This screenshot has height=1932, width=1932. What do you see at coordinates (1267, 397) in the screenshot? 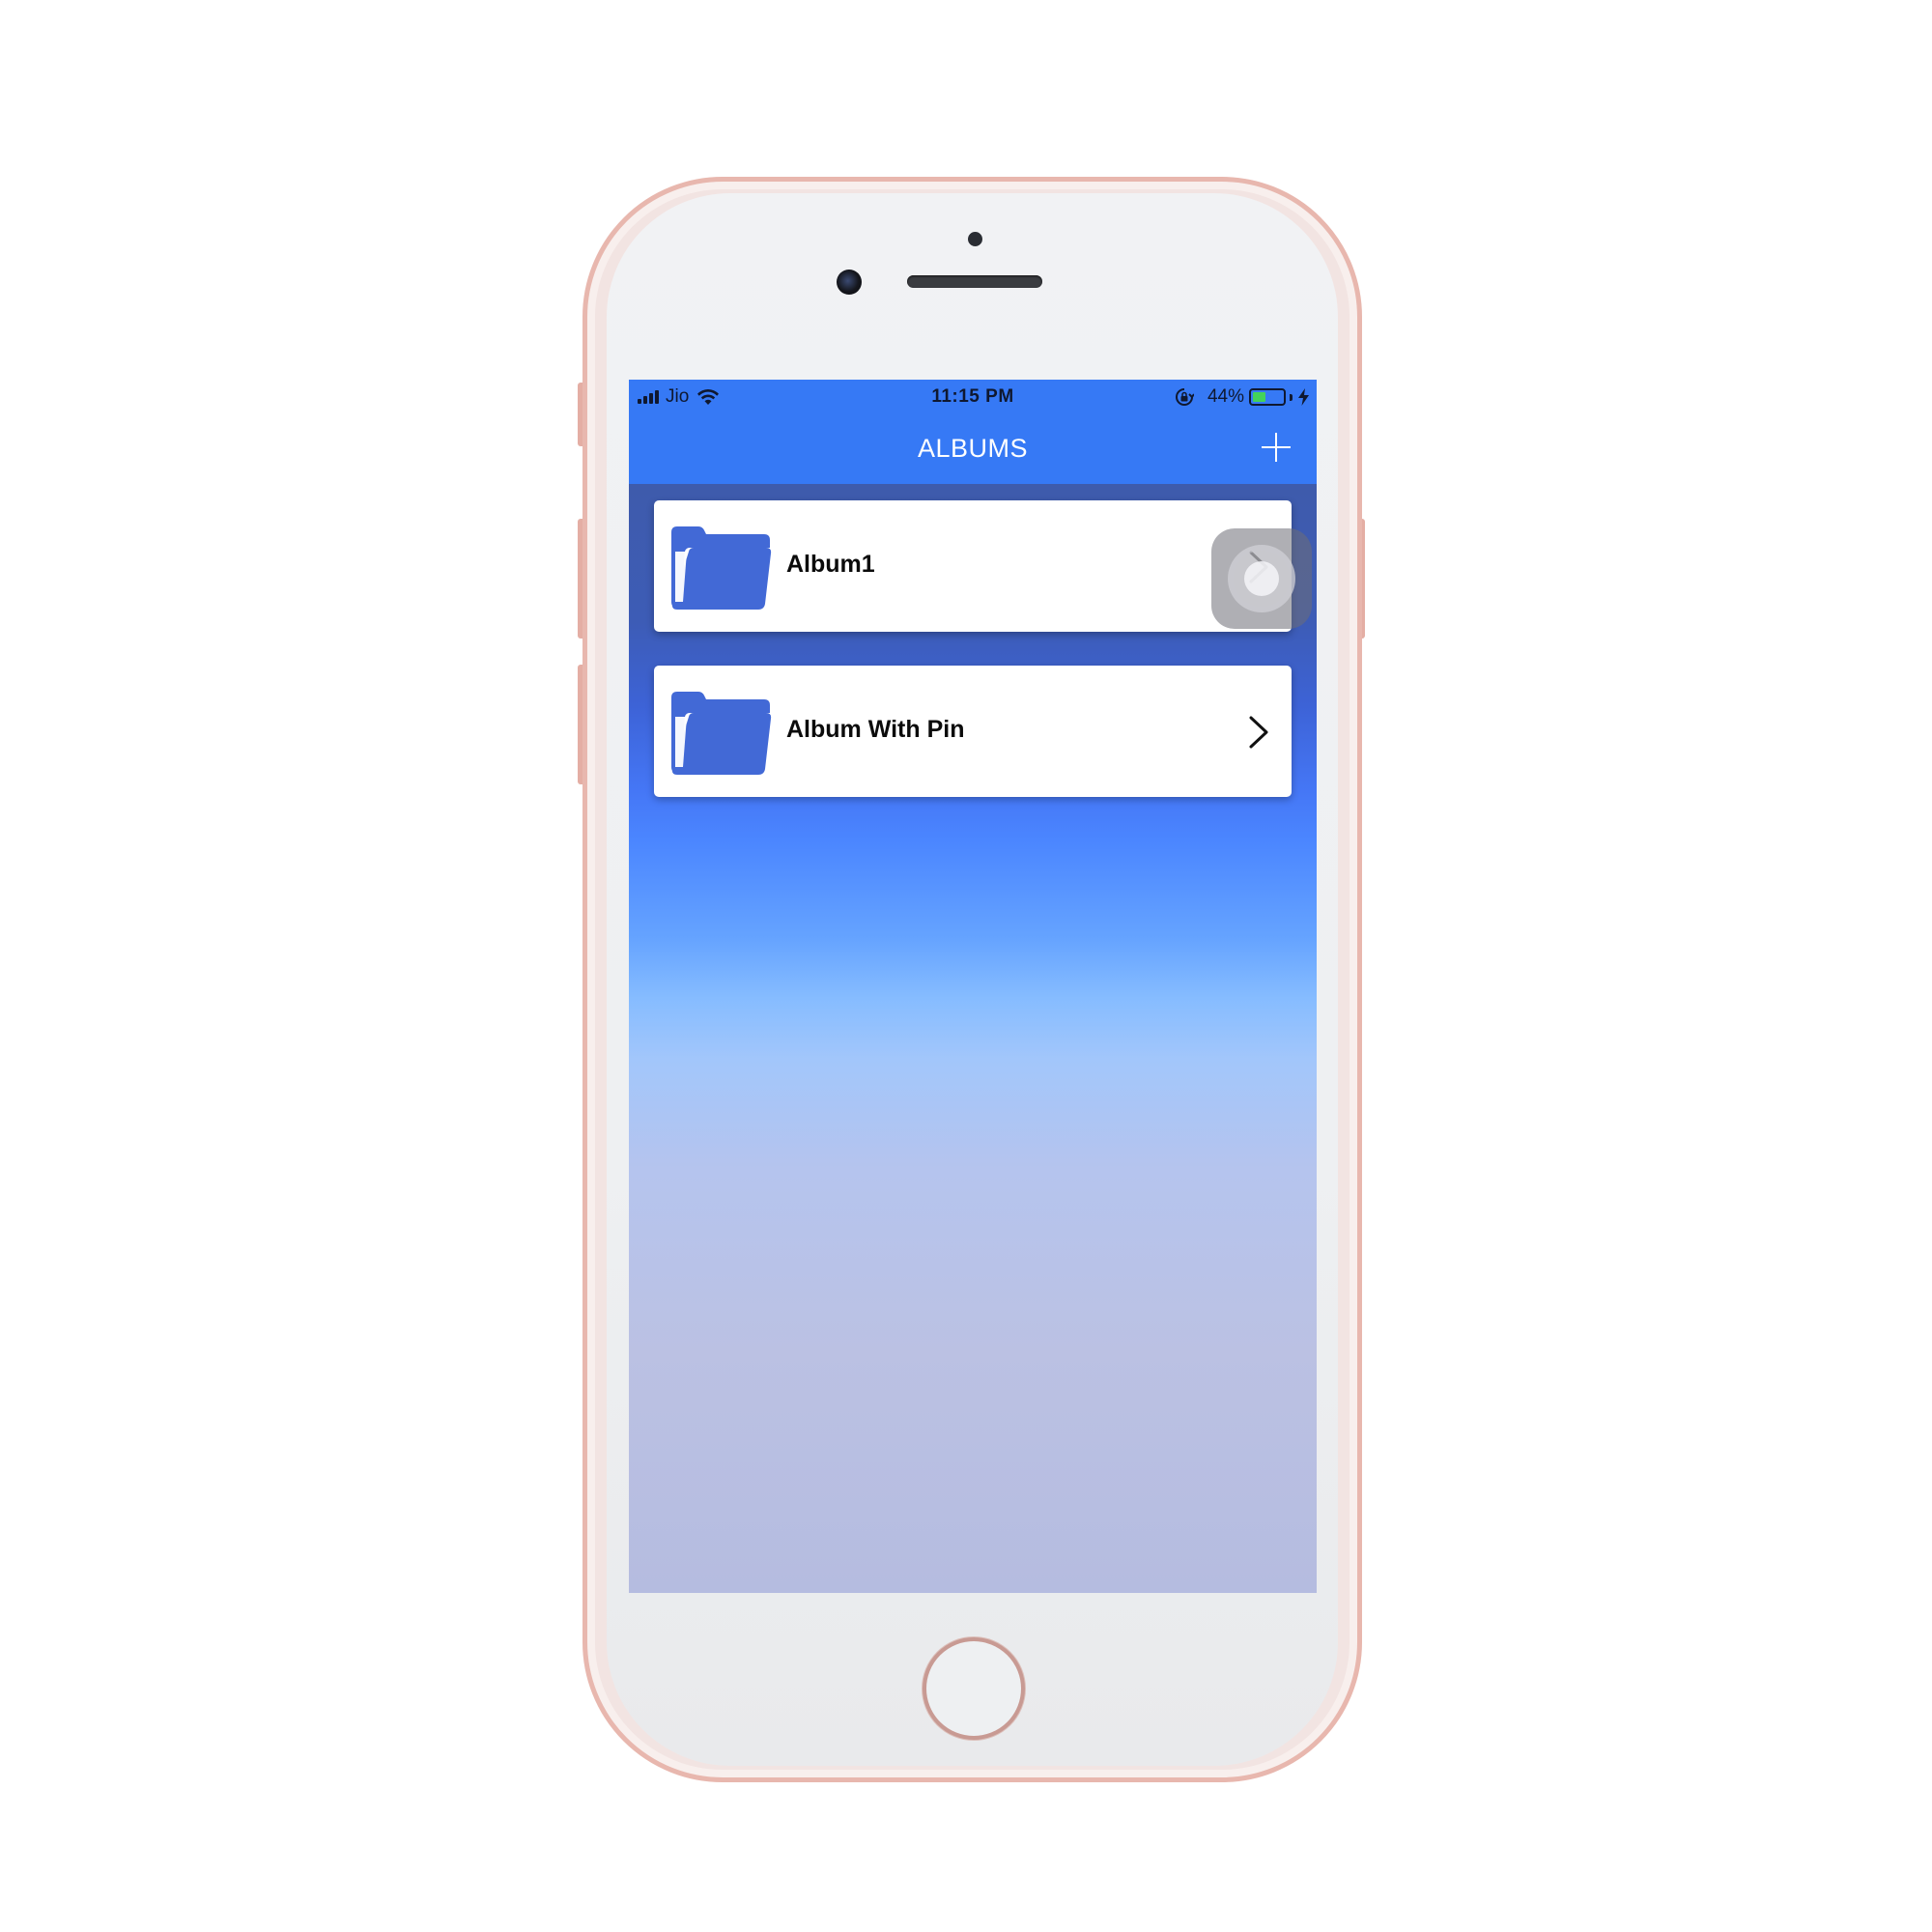
I see `battery-icon` at bounding box center [1267, 397].